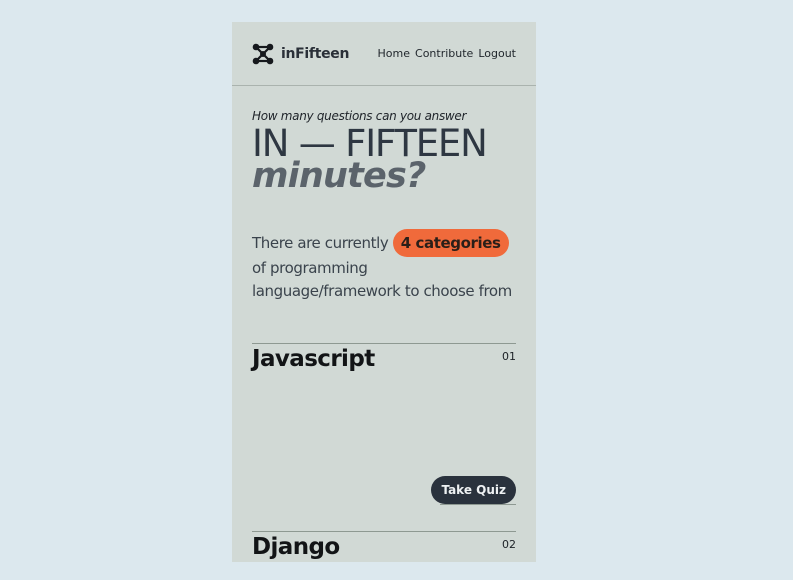 This screenshot has height=580, width=793. I want to click on brand: inFifteen, so click(300, 54).